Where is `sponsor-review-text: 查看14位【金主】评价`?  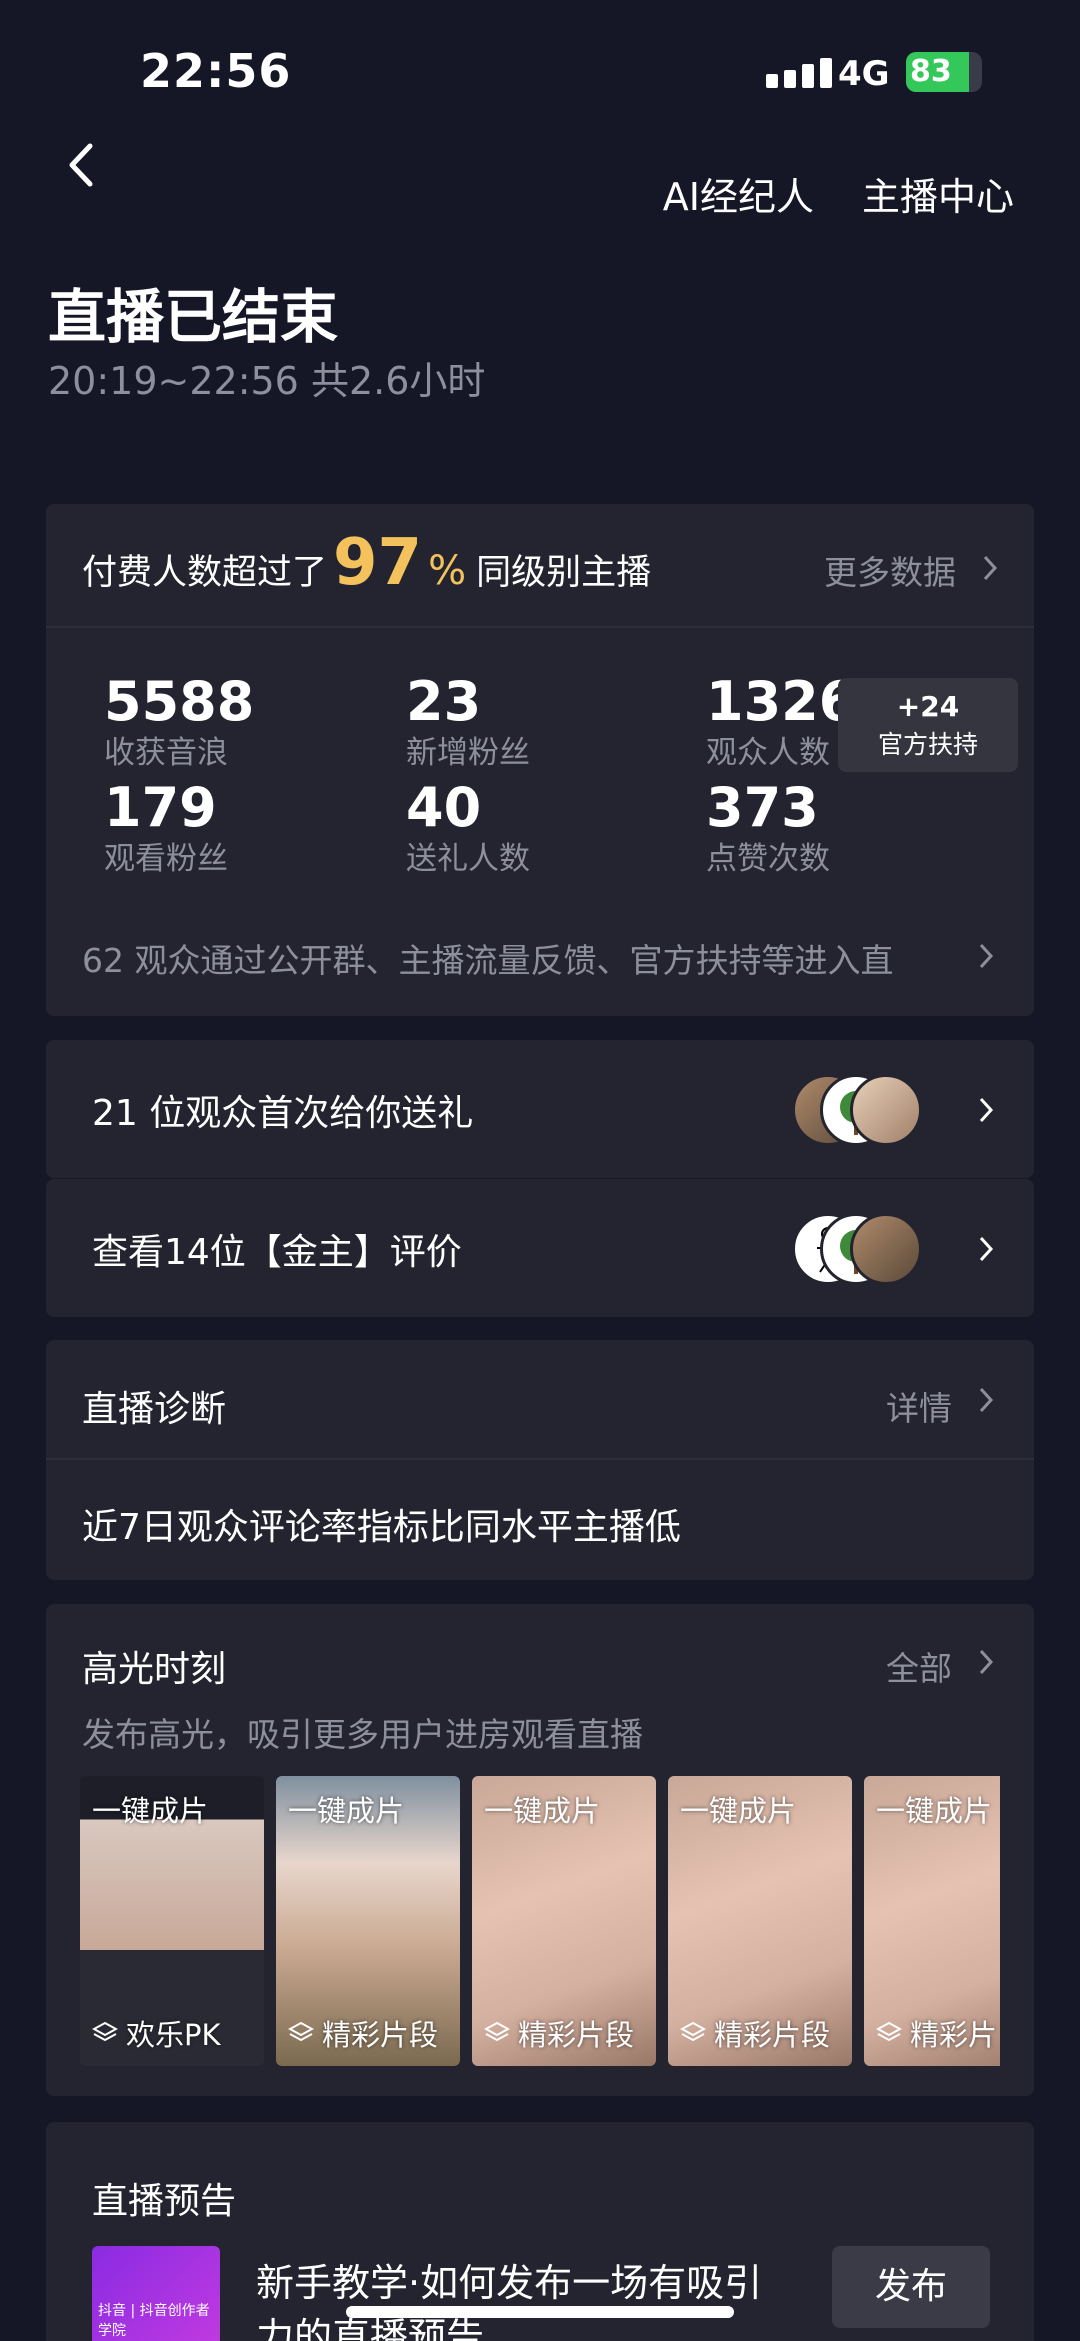 sponsor-review-text: 查看14位【金主】评价 is located at coordinates (277, 1252).